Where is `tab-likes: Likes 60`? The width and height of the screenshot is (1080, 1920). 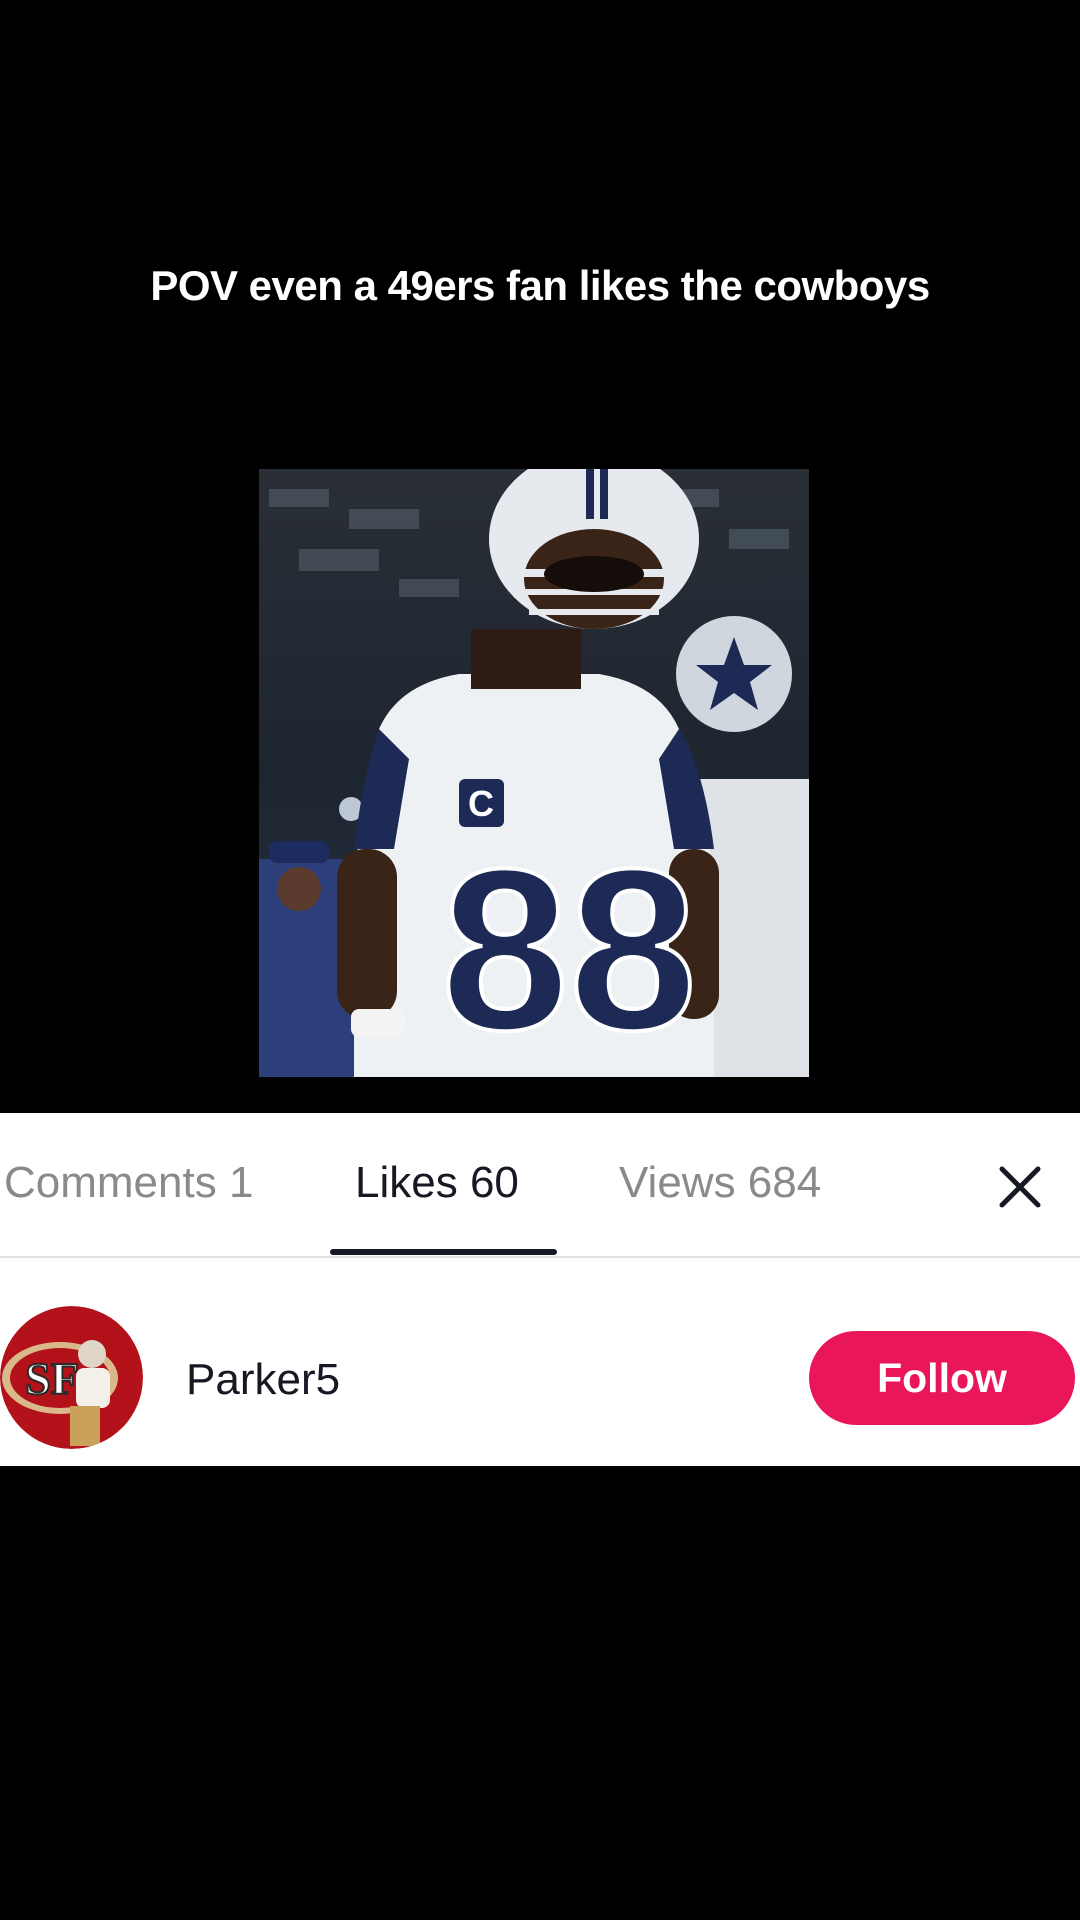 tab-likes: Likes 60 is located at coordinates (437, 1183).